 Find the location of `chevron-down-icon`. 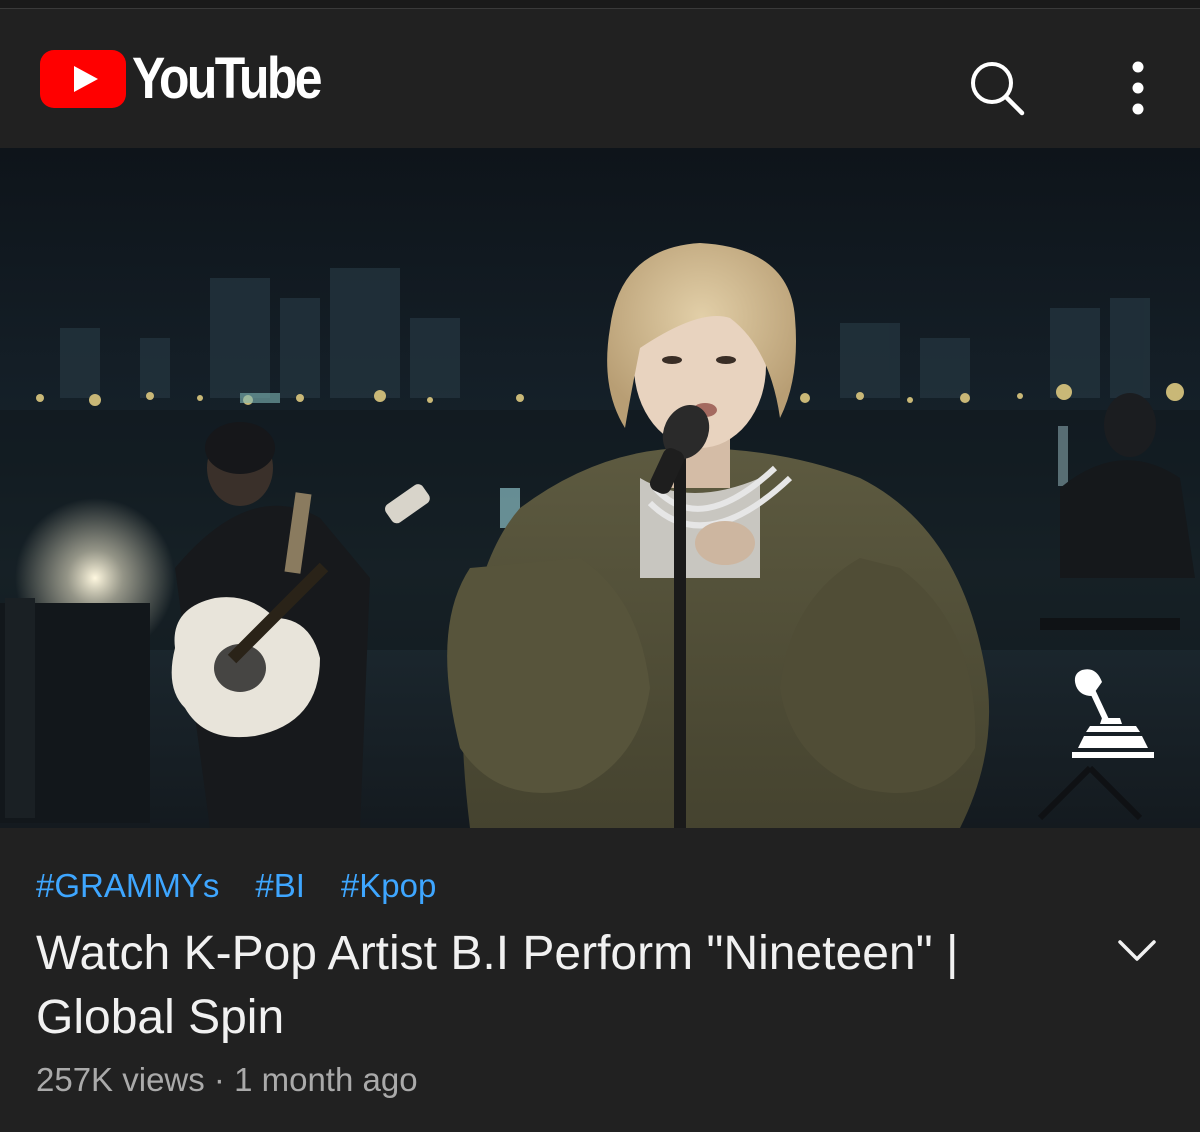

chevron-down-icon is located at coordinates (1137, 950).